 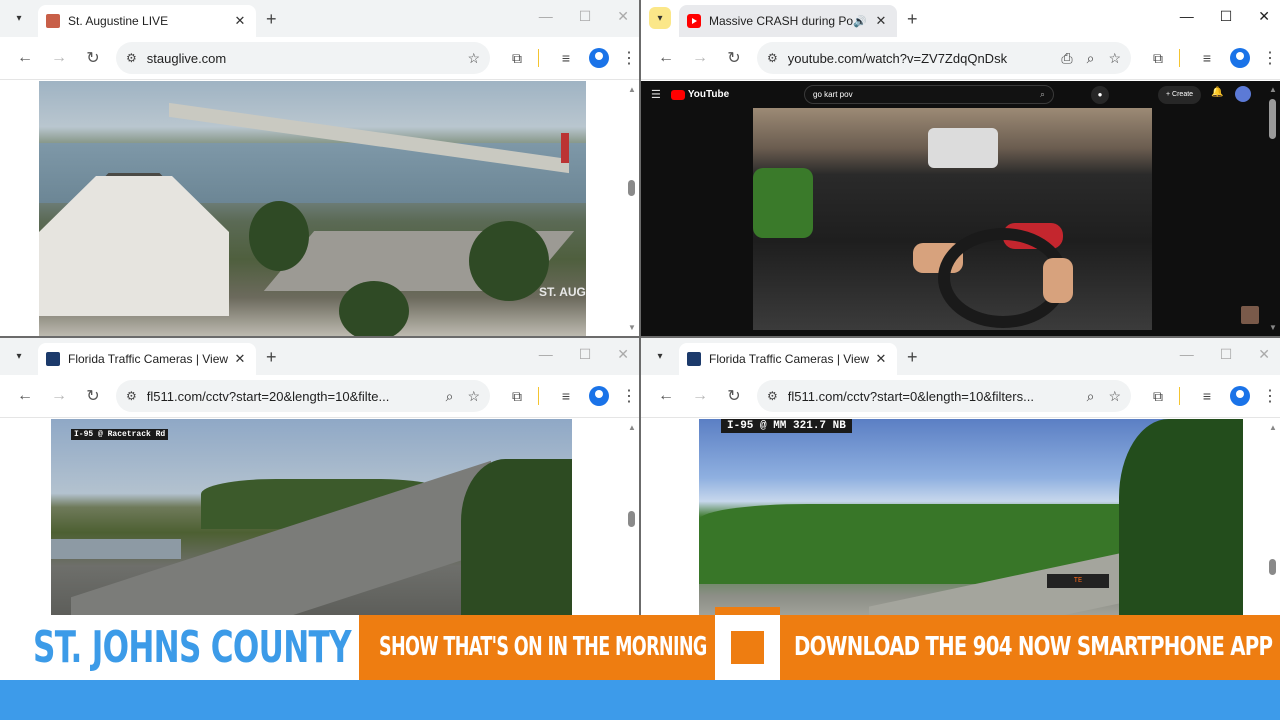 What do you see at coordinates (1217, 92) in the screenshot?
I see `bell-icon: 🔔` at bounding box center [1217, 92].